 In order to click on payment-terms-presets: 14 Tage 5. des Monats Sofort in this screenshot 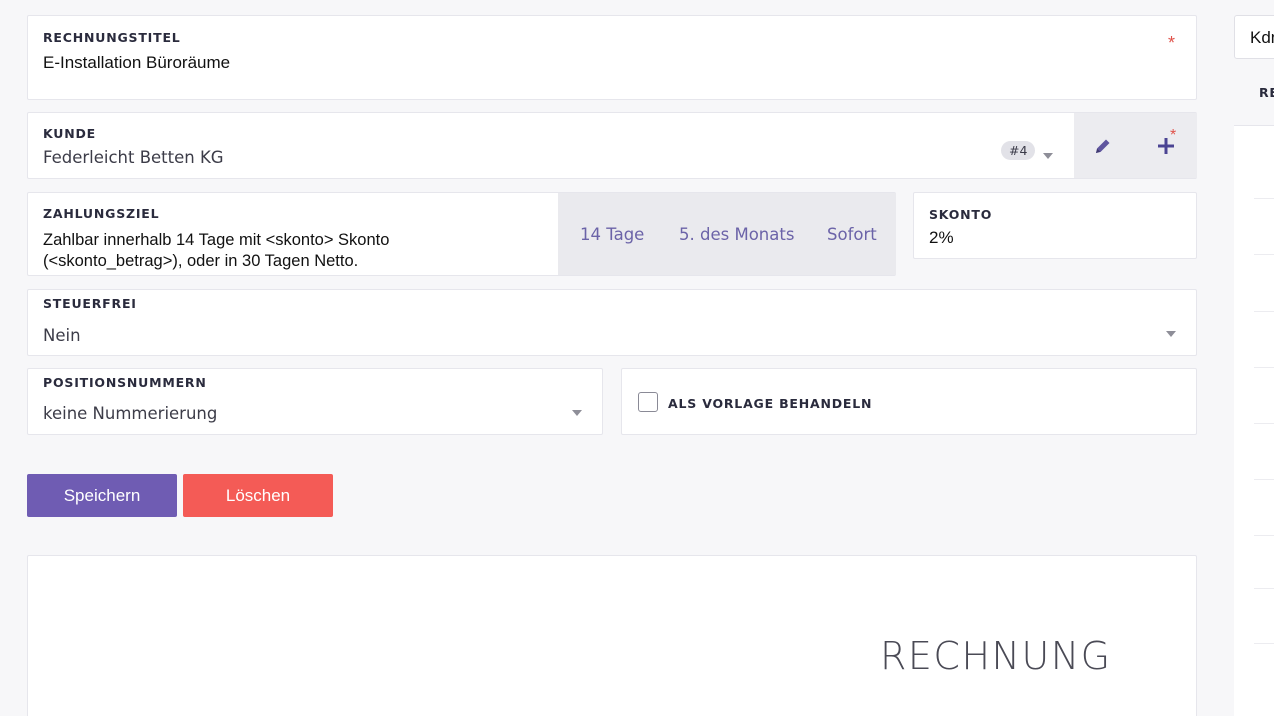, I will do `click(727, 234)`.